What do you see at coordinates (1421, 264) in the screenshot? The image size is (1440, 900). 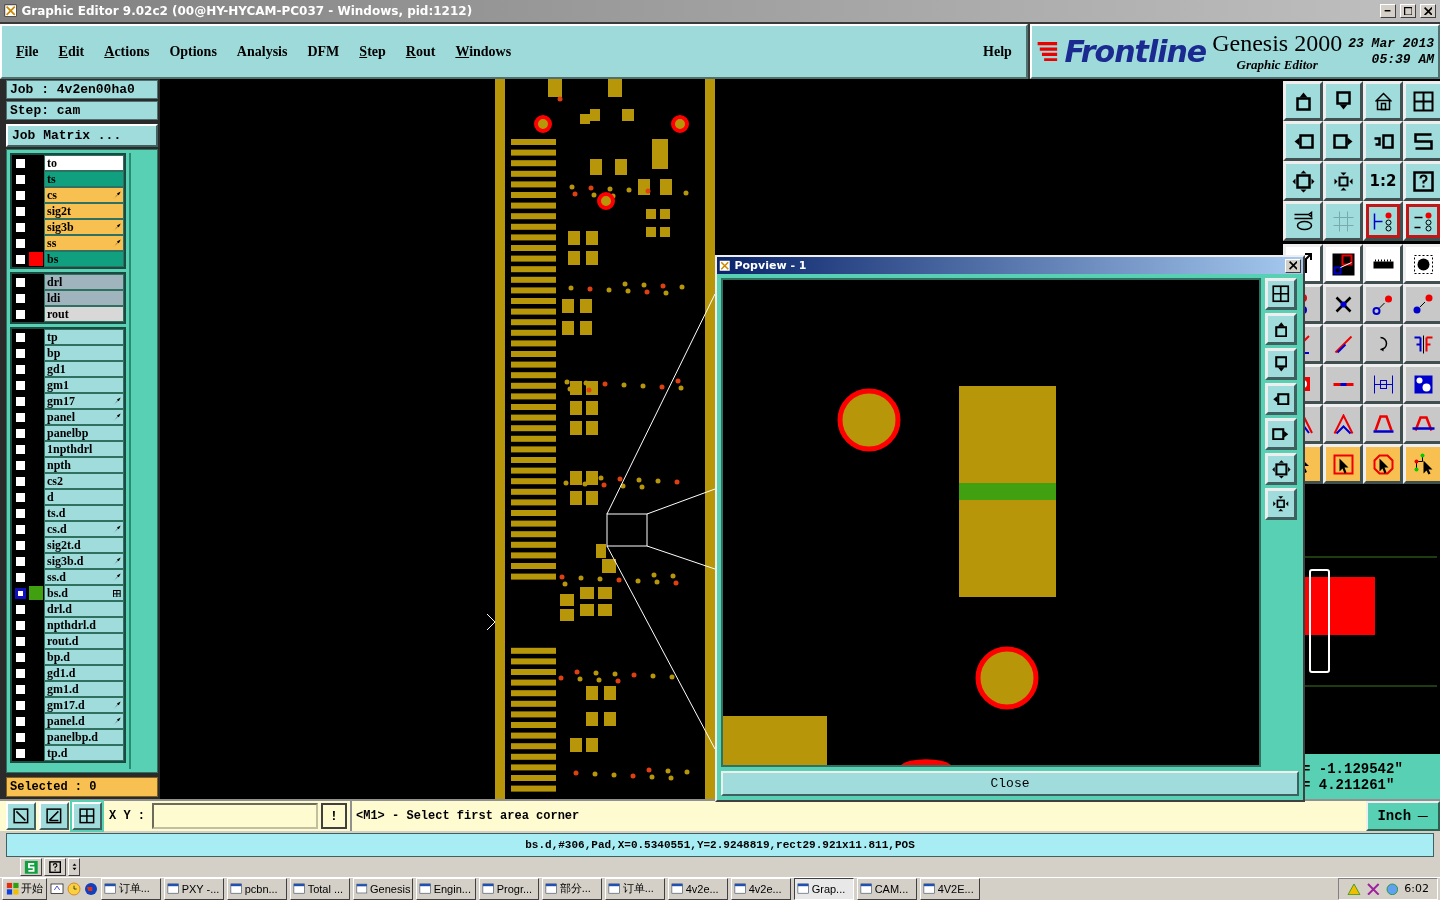 I see `dot-square-button` at bounding box center [1421, 264].